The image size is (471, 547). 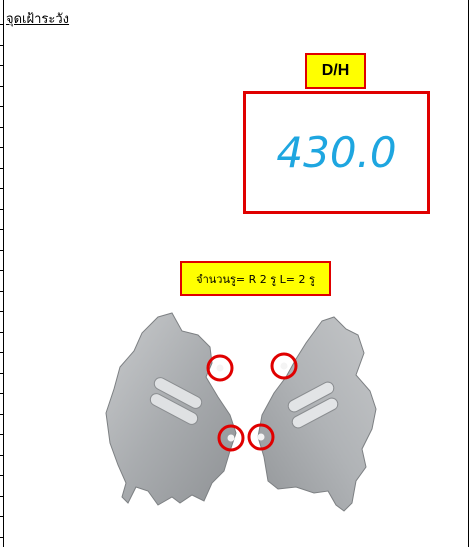 What do you see at coordinates (468, 273) in the screenshot?
I see `column-gridline` at bounding box center [468, 273].